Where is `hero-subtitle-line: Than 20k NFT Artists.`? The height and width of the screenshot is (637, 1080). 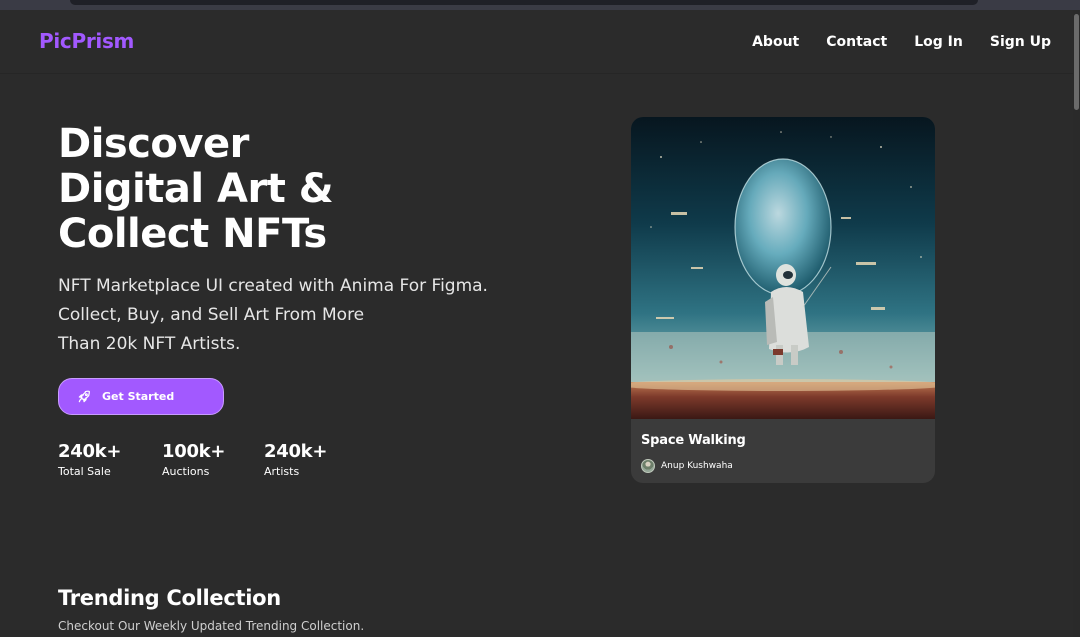
hero-subtitle-line: Than 20k NFT Artists. is located at coordinates (149, 344).